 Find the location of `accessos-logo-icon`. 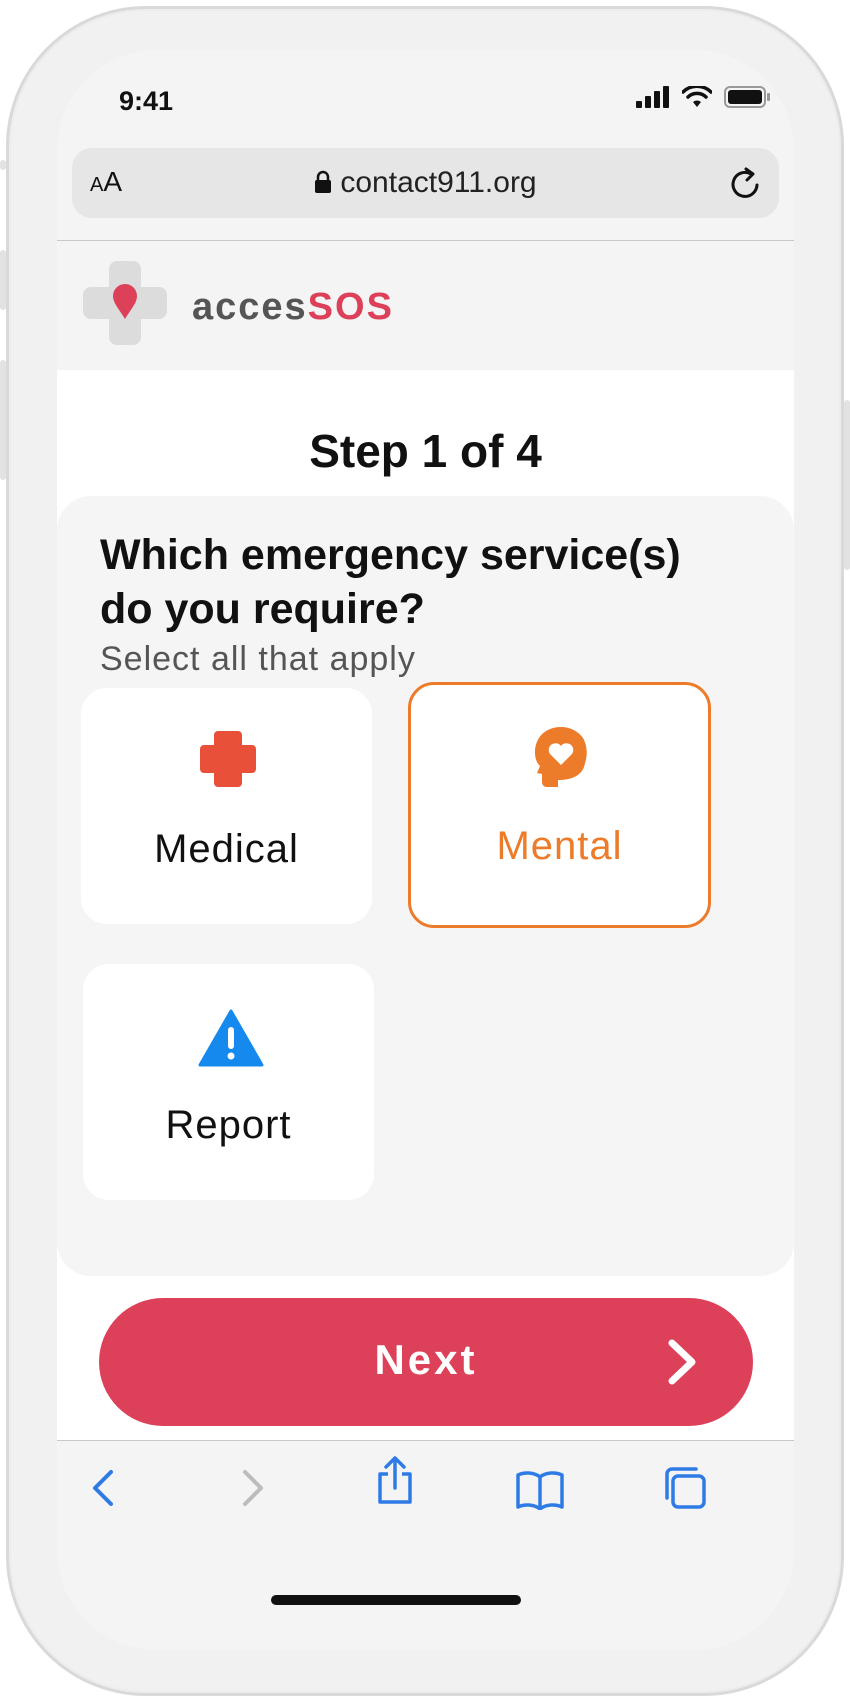

accessos-logo-icon is located at coordinates (125, 303).